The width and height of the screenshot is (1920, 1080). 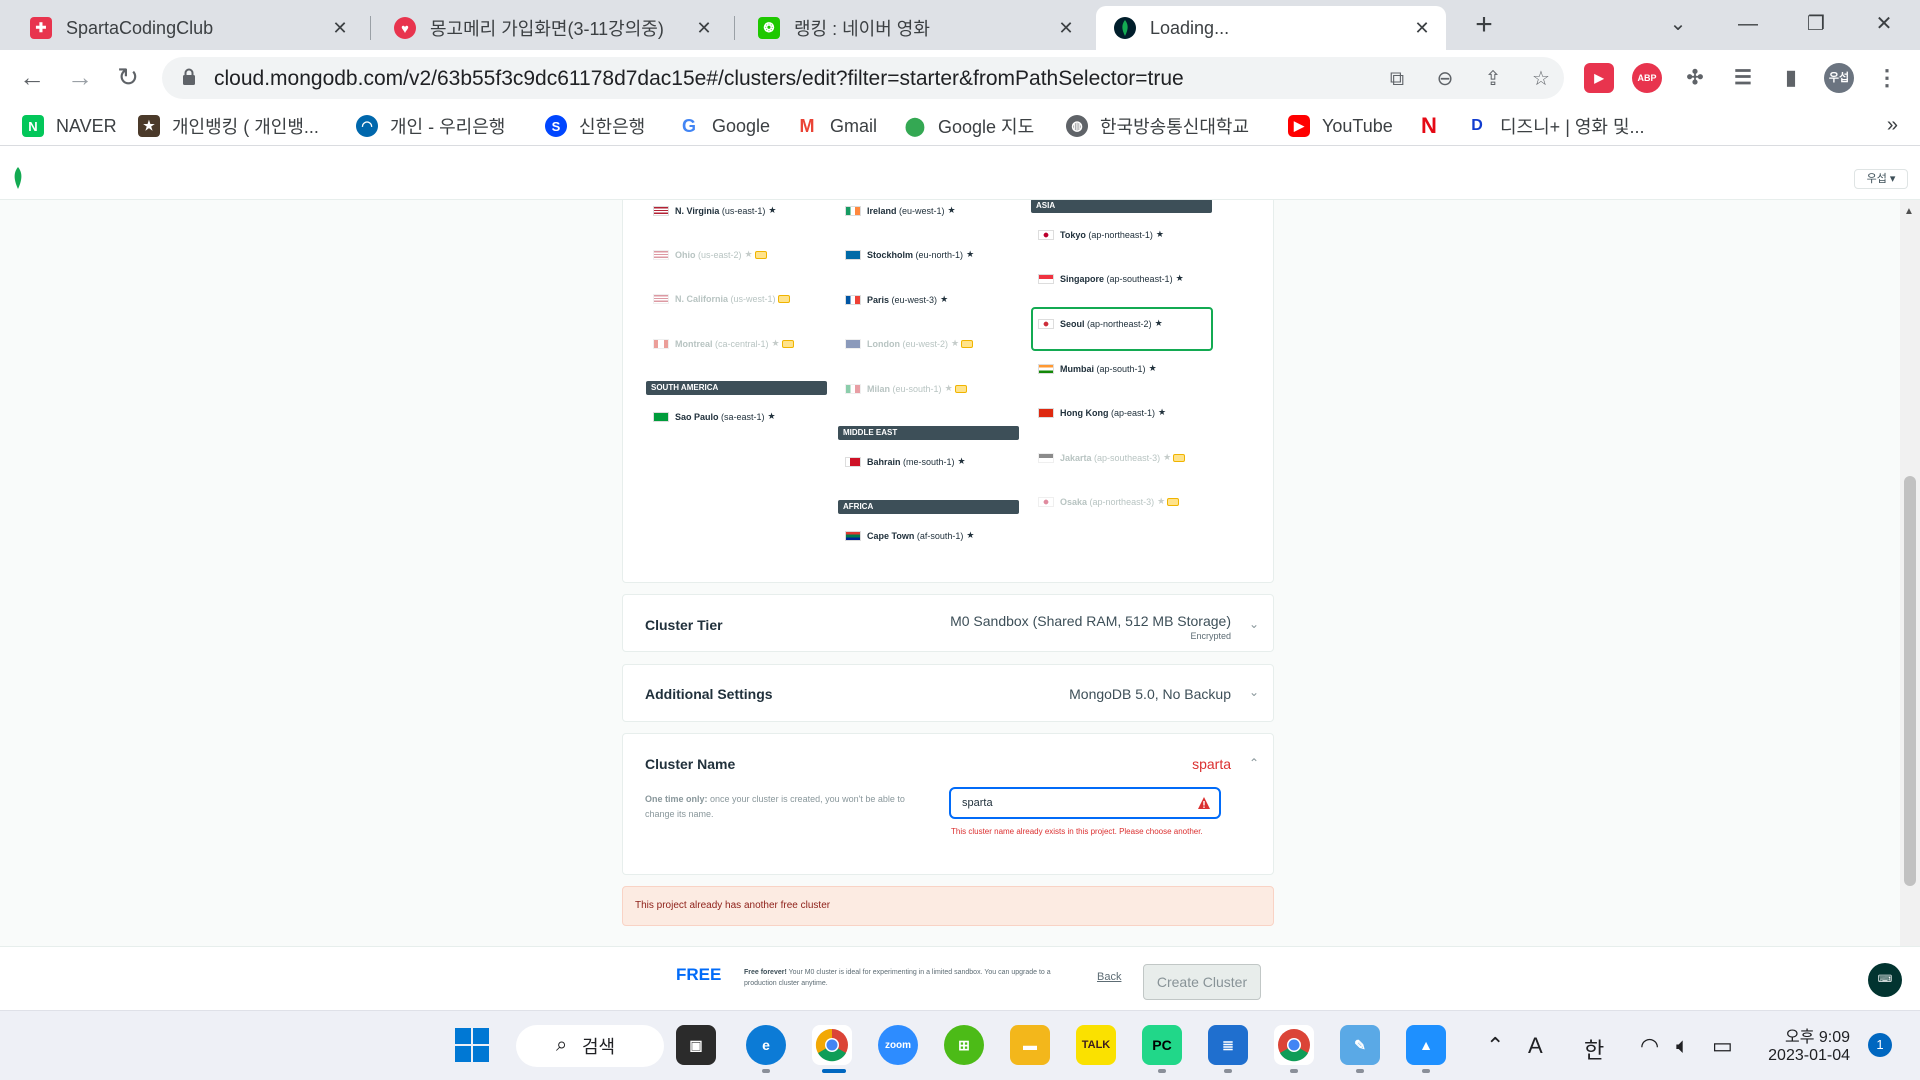 I want to click on region-mumbai: Mumbai (ap-south-1) ★, so click(x=1097, y=368).